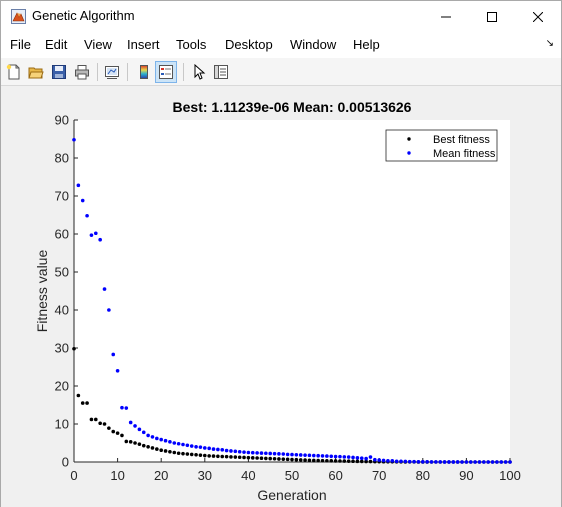 The height and width of the screenshot is (507, 562). I want to click on menu-insert: Insert, so click(143, 44).